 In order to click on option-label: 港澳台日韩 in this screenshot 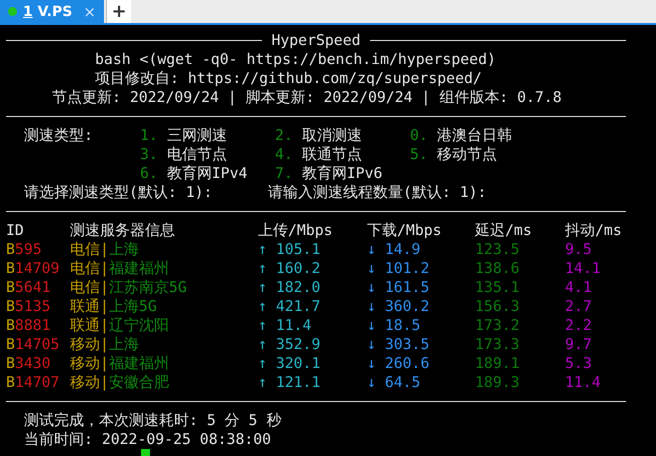, I will do `click(474, 135)`.